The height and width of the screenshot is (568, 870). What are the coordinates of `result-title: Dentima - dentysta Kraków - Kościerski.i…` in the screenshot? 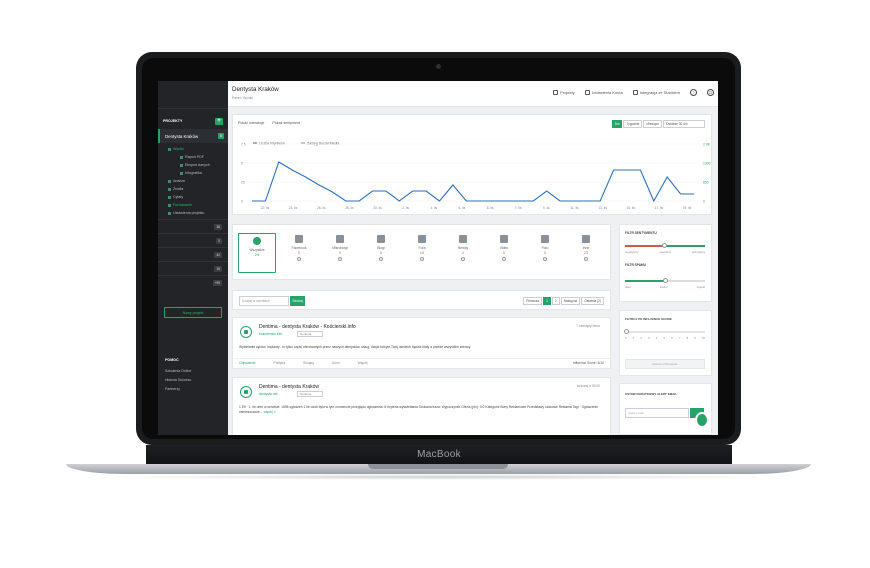 It's located at (307, 327).